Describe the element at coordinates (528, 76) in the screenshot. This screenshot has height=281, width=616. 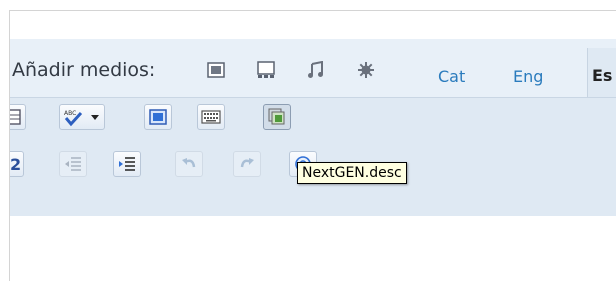
I see `tab-eng: Eng` at that location.